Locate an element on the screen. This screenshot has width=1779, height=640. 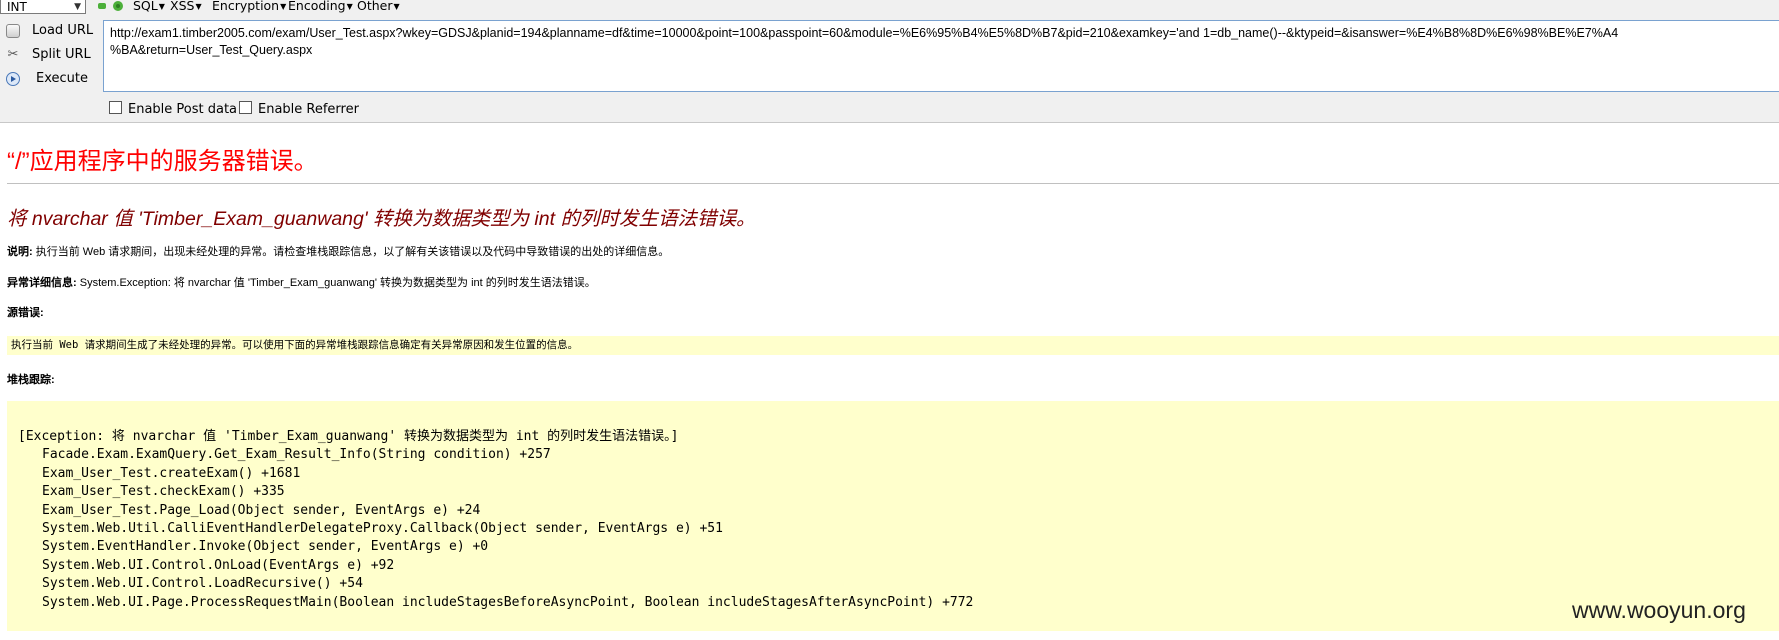
scissors-icon: ✂ is located at coordinates (13, 54).